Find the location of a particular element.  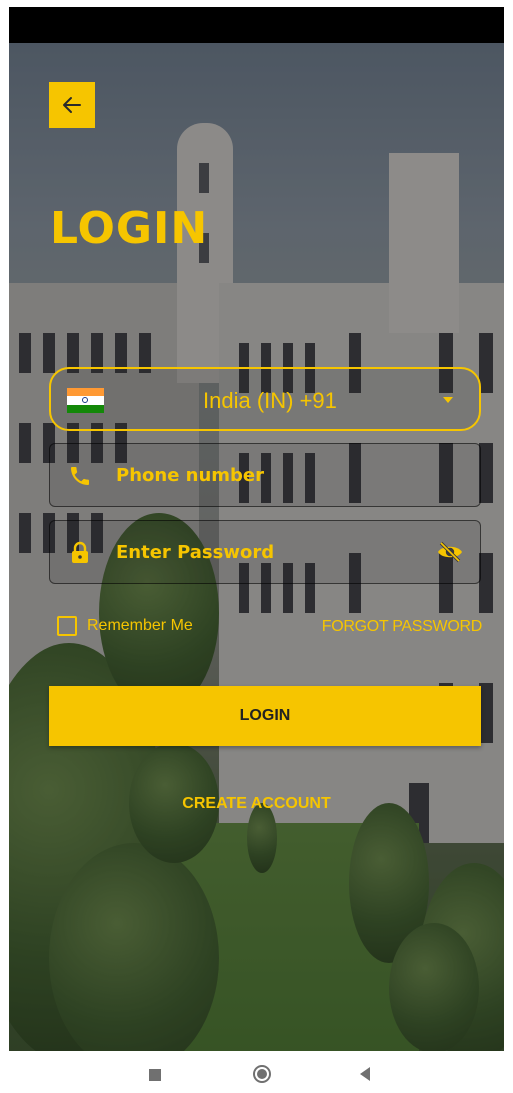

phone-number-field is located at coordinates (265, 475).